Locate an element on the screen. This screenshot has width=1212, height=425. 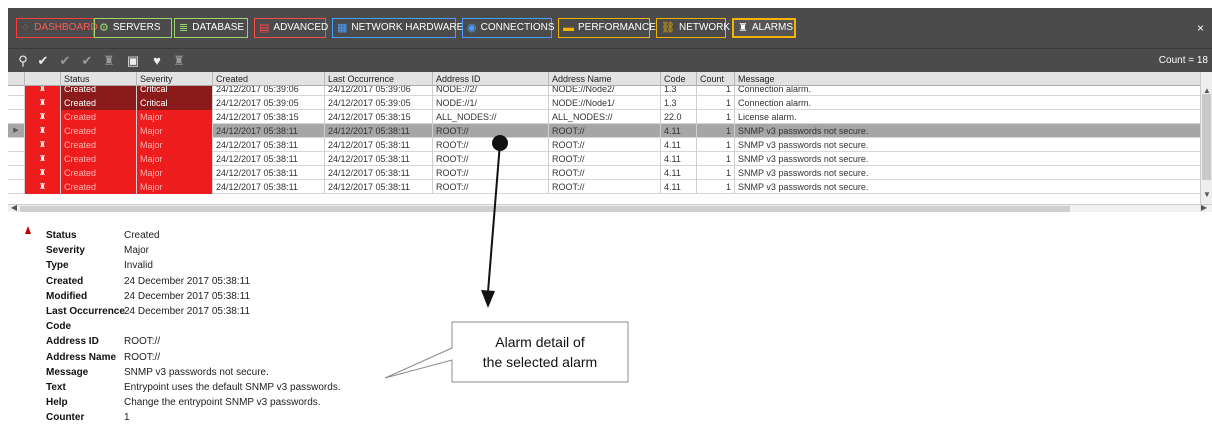
detail-label-severity: Severity is located at coordinates (65, 251).